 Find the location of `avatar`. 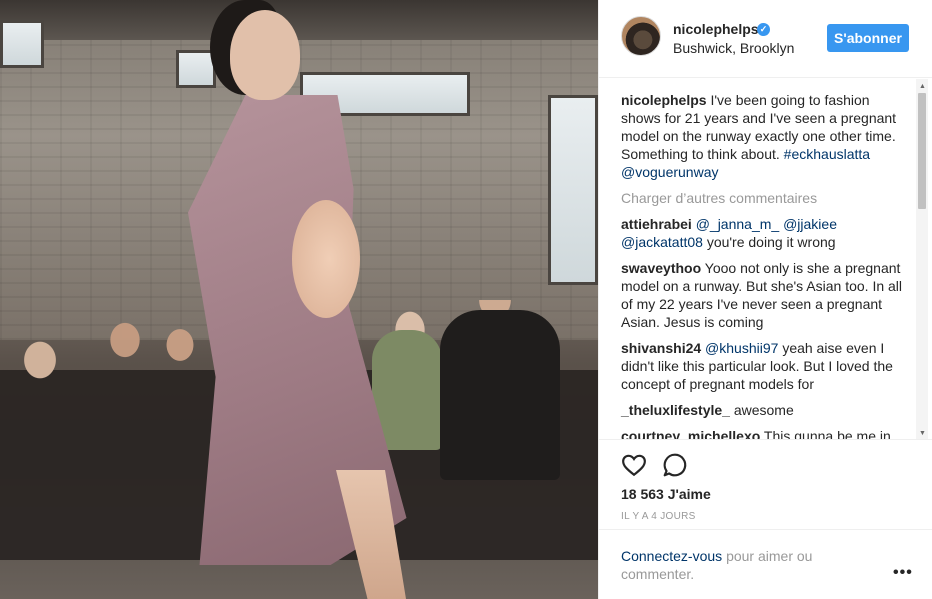

avatar is located at coordinates (641, 36).